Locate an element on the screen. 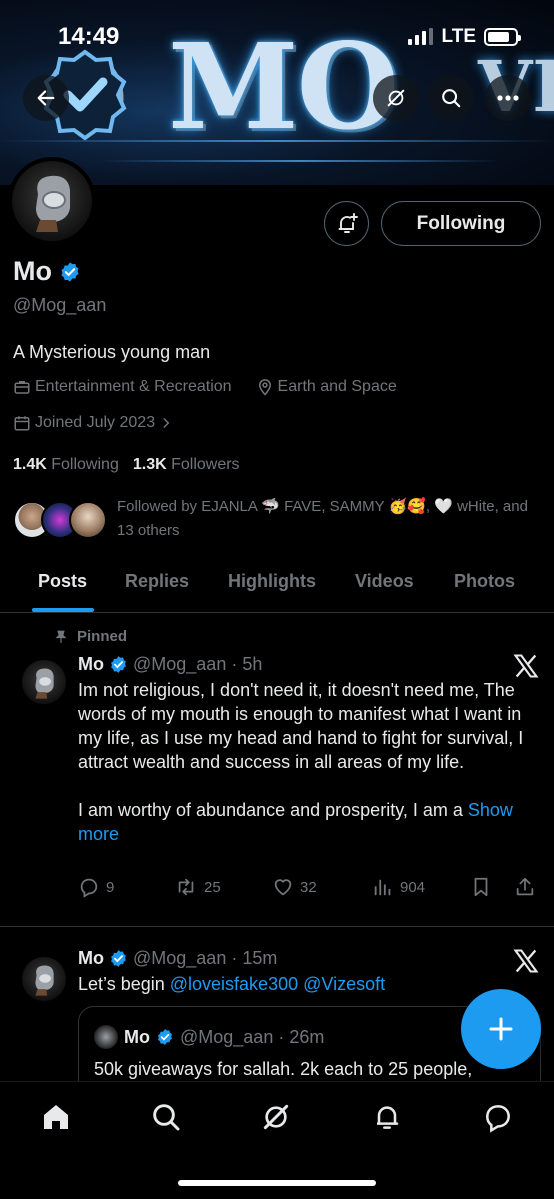  repost-count: 25 is located at coordinates (212, 887).